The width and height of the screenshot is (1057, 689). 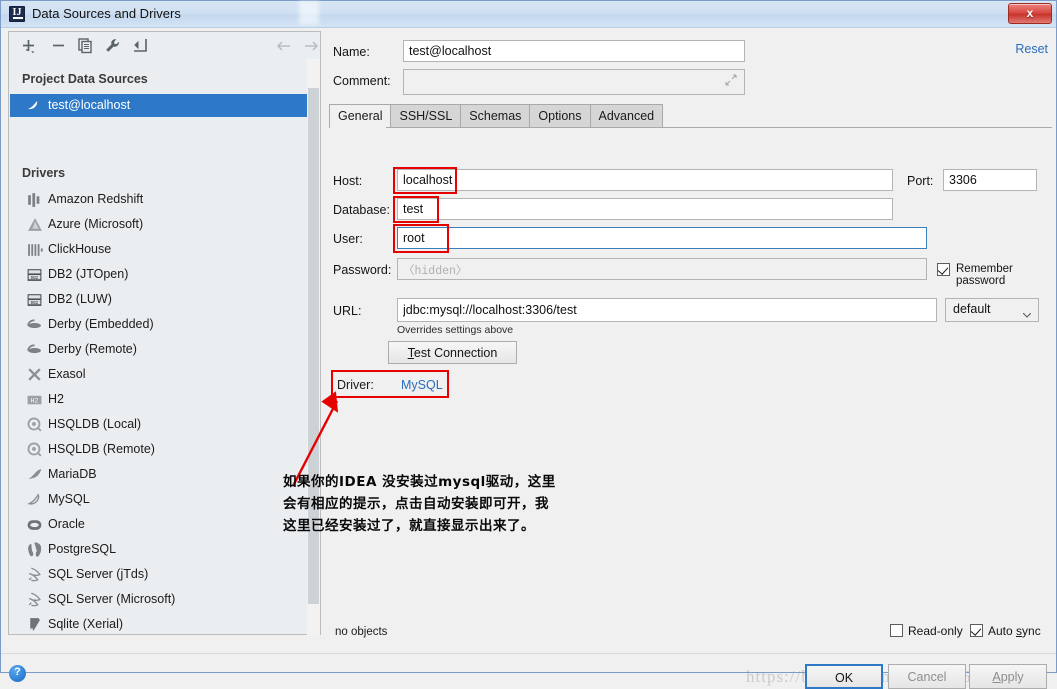 I want to click on driver-label: SQL Server (jTds), so click(x=98, y=574).